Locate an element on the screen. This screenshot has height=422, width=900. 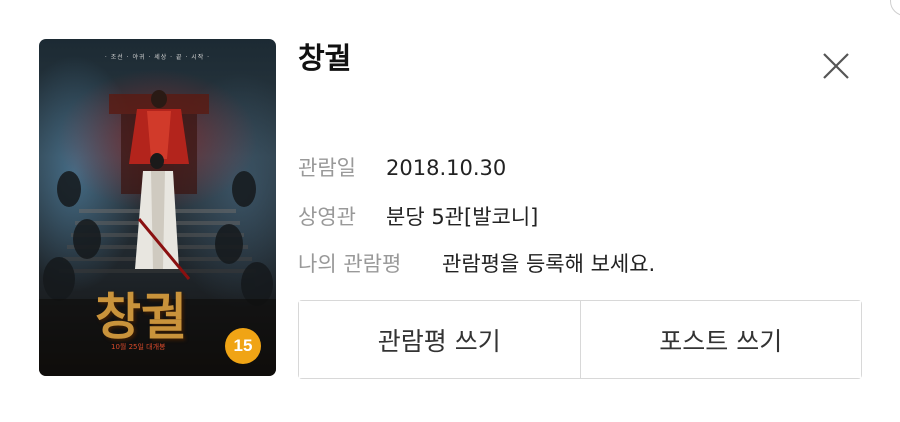
my-review-label: 나의 관람평 is located at coordinates (350, 264).